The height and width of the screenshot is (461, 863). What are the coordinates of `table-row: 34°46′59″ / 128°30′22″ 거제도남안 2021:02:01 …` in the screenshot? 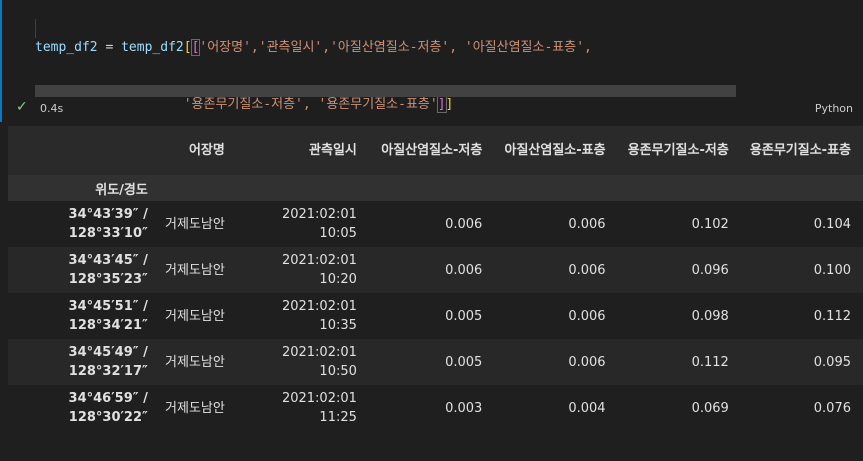 It's located at (435, 408).